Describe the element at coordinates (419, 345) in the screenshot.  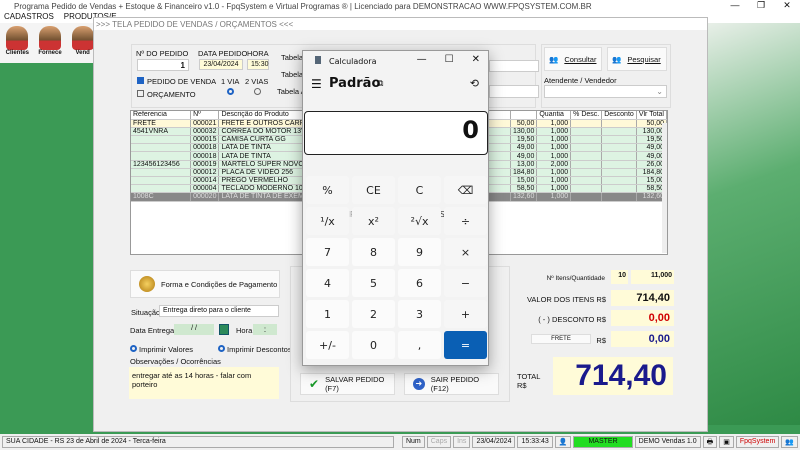
I see `calc-key: ,` at that location.